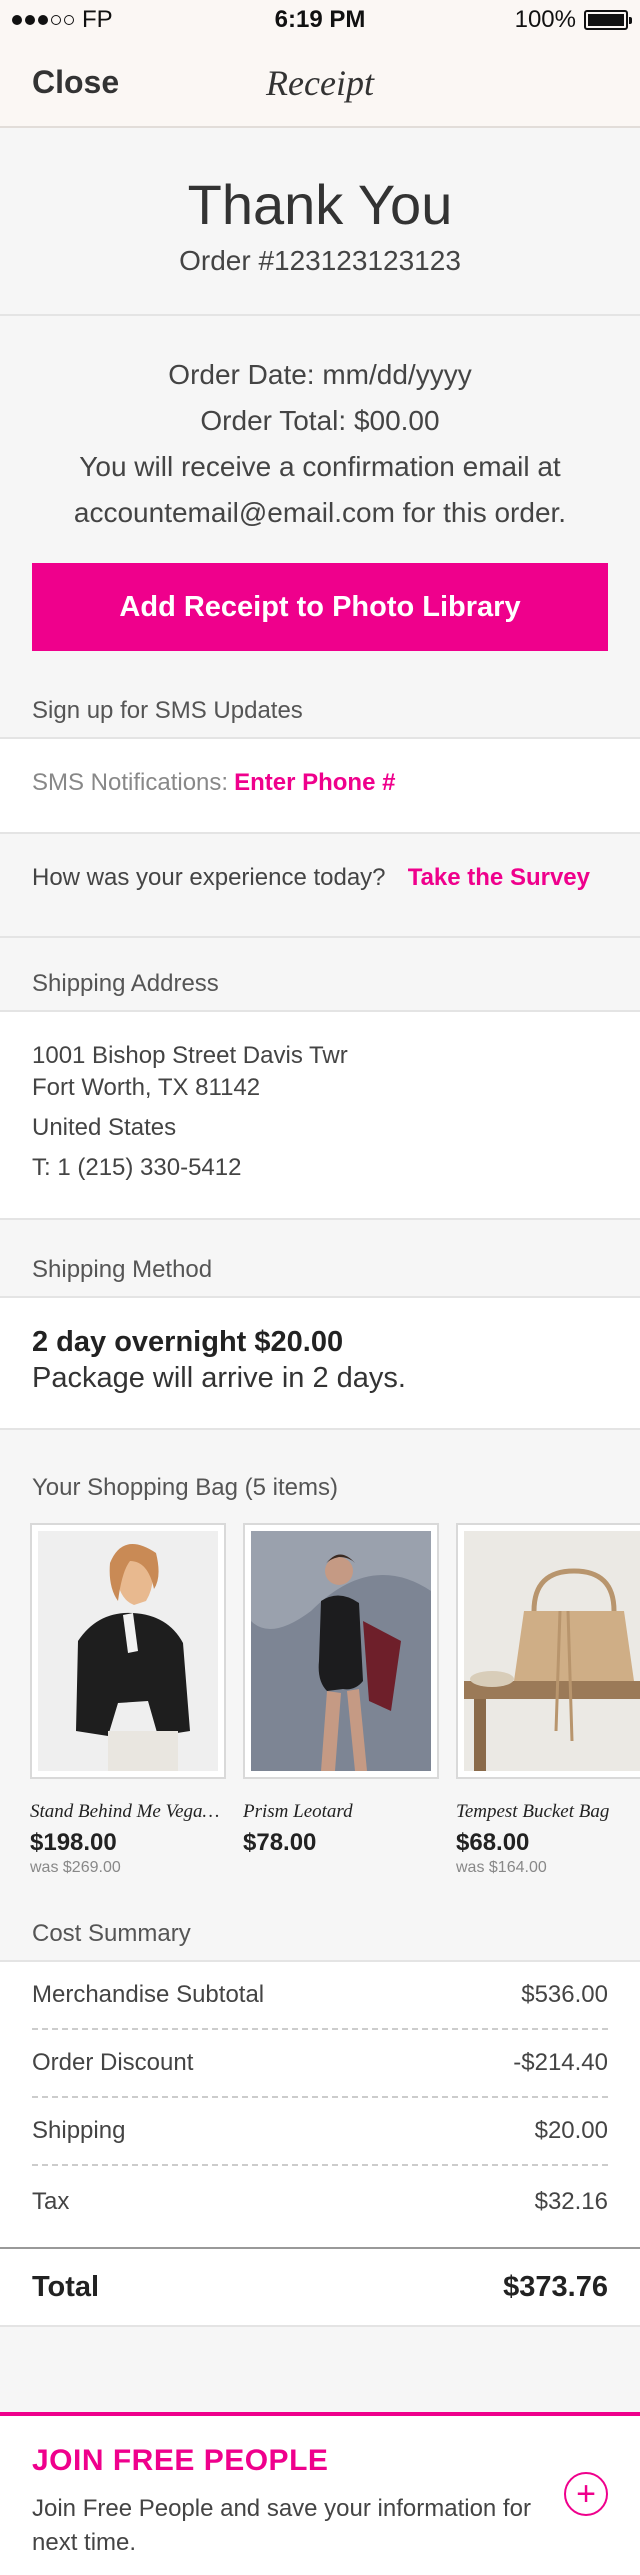  What do you see at coordinates (298, 1811) in the screenshot?
I see `product-name: Prism Leotard` at bounding box center [298, 1811].